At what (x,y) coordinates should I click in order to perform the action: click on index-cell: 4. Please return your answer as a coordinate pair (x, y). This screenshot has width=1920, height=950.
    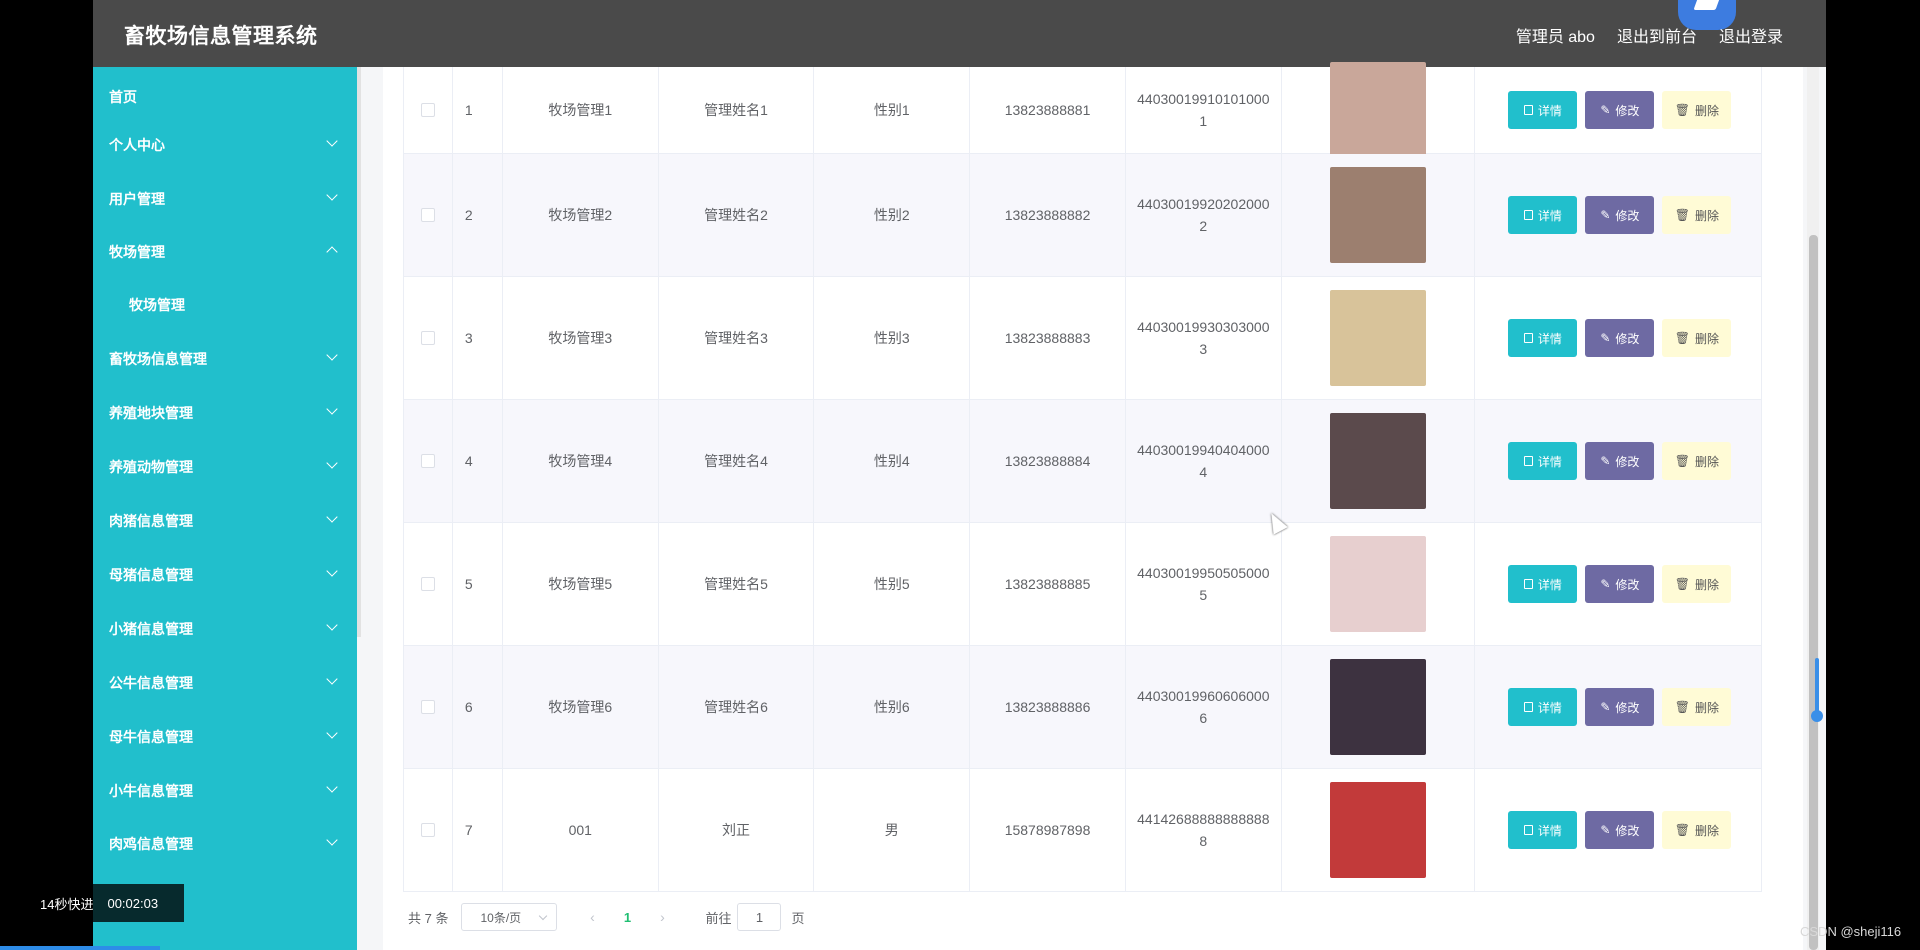
    Looking at the image, I should click on (478, 461).